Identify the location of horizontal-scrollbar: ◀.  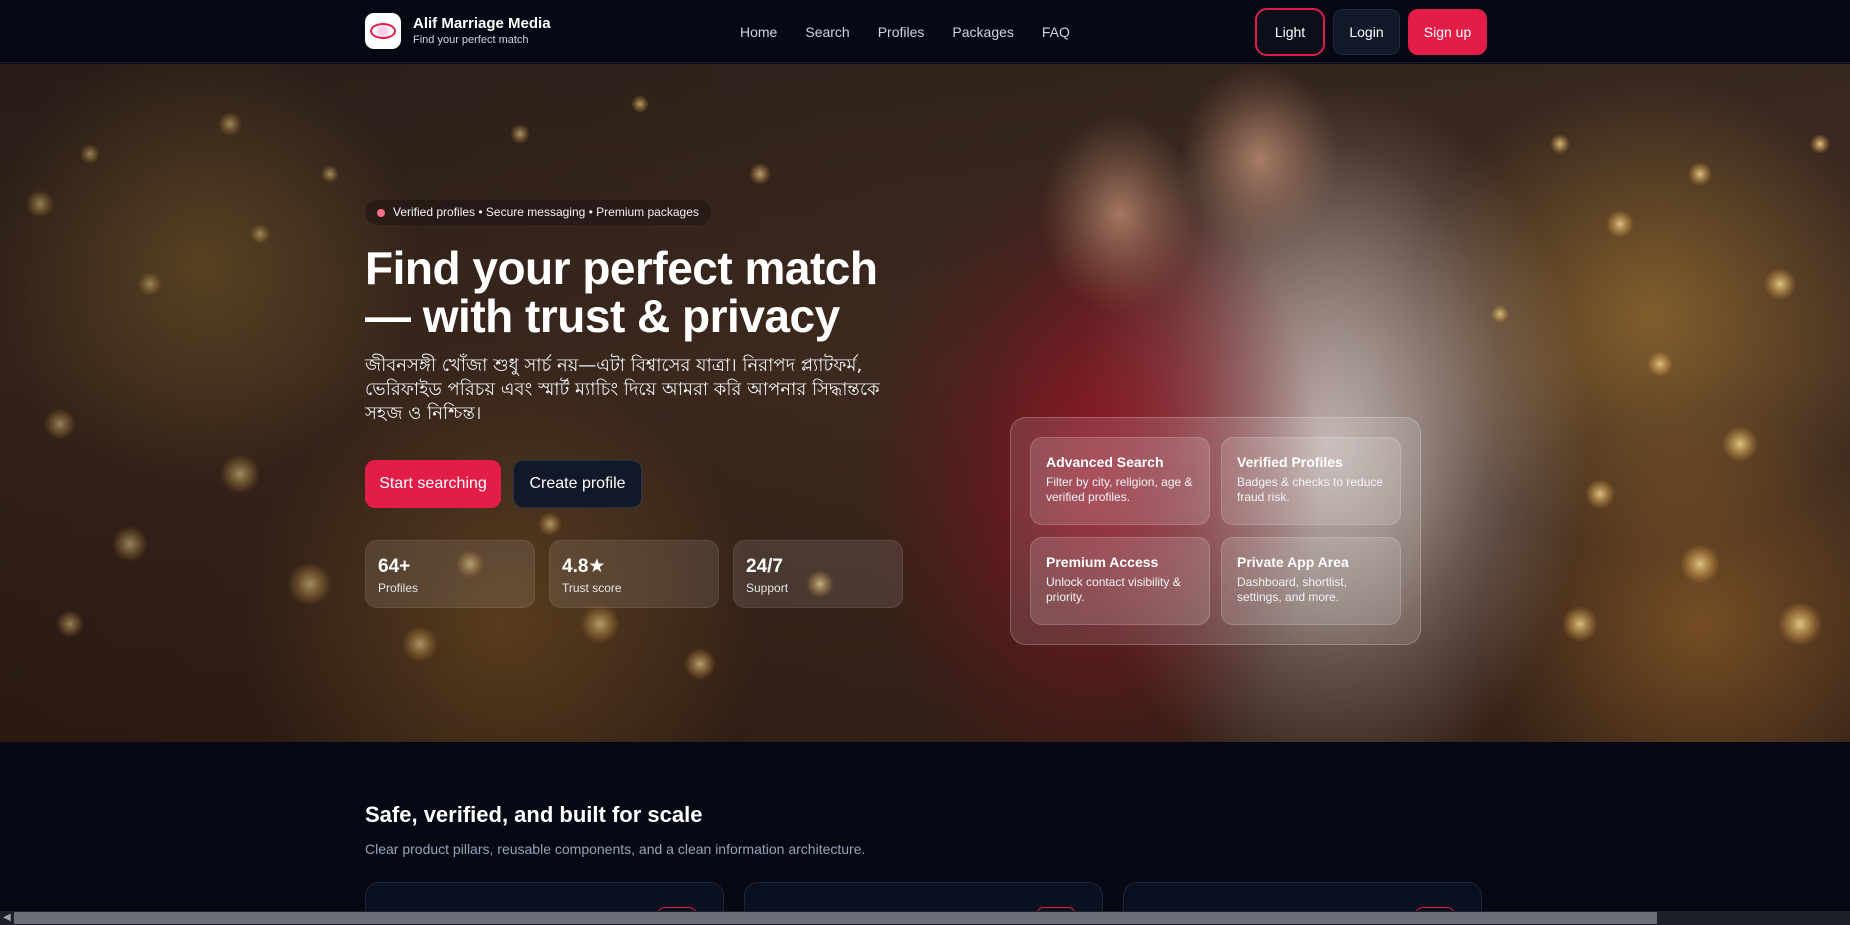
(925, 918).